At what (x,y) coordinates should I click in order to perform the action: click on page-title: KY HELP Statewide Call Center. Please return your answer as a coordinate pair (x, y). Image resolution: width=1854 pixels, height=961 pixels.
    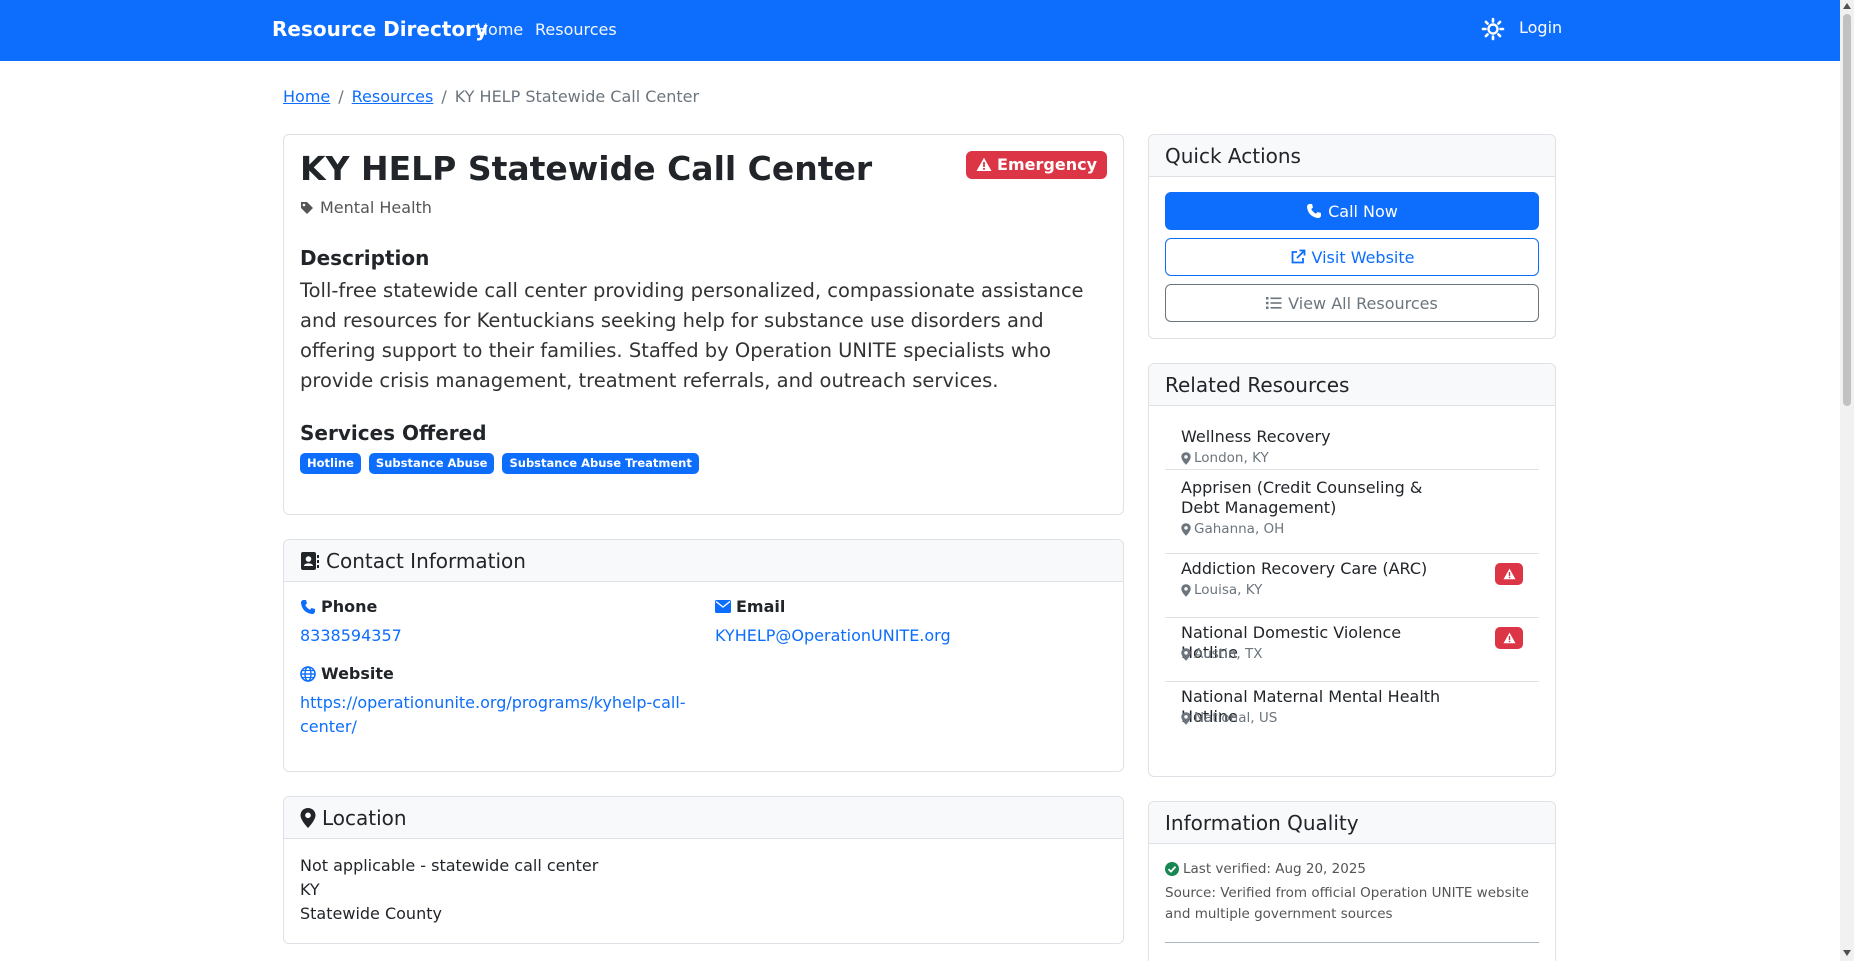
    Looking at the image, I should click on (586, 168).